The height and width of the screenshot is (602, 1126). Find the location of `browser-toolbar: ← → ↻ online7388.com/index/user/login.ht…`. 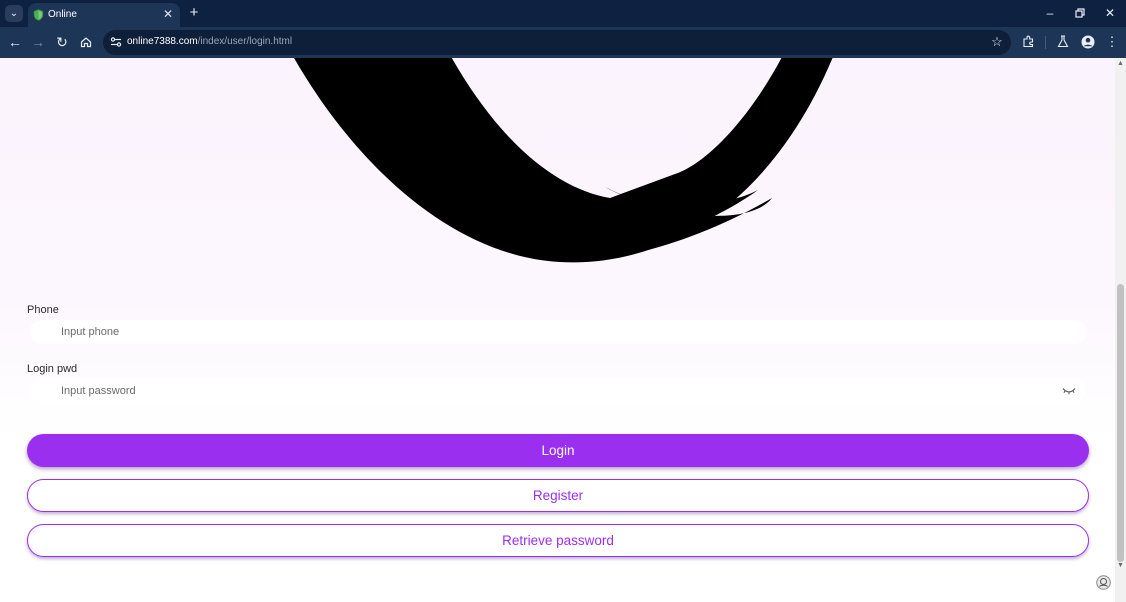

browser-toolbar: ← → ↻ online7388.com/index/user/login.ht… is located at coordinates (563, 42).